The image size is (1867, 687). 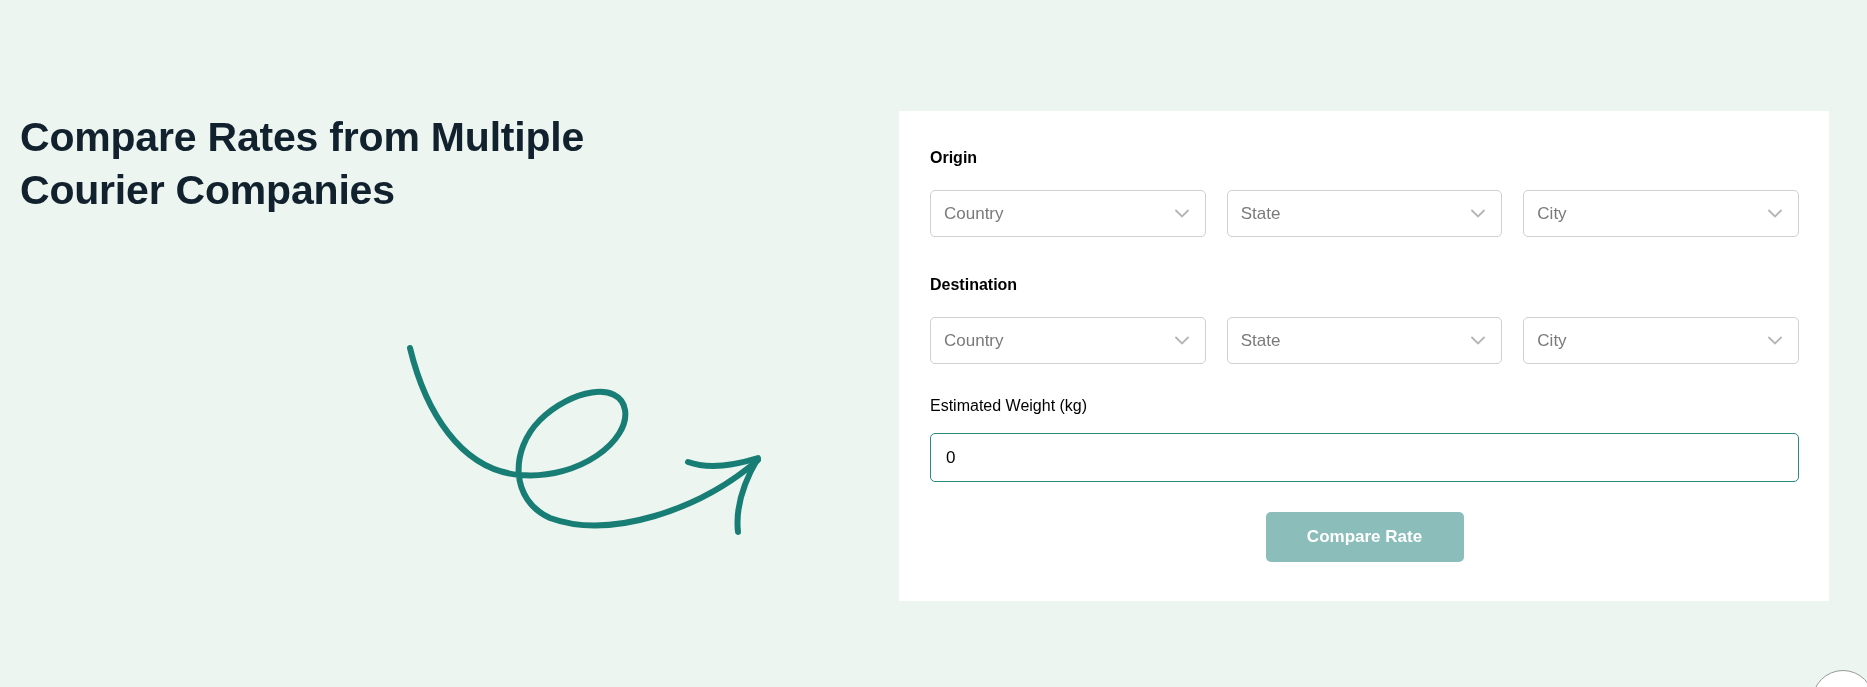 I want to click on field-label: Estimated Weight (kg), so click(x=1009, y=406).